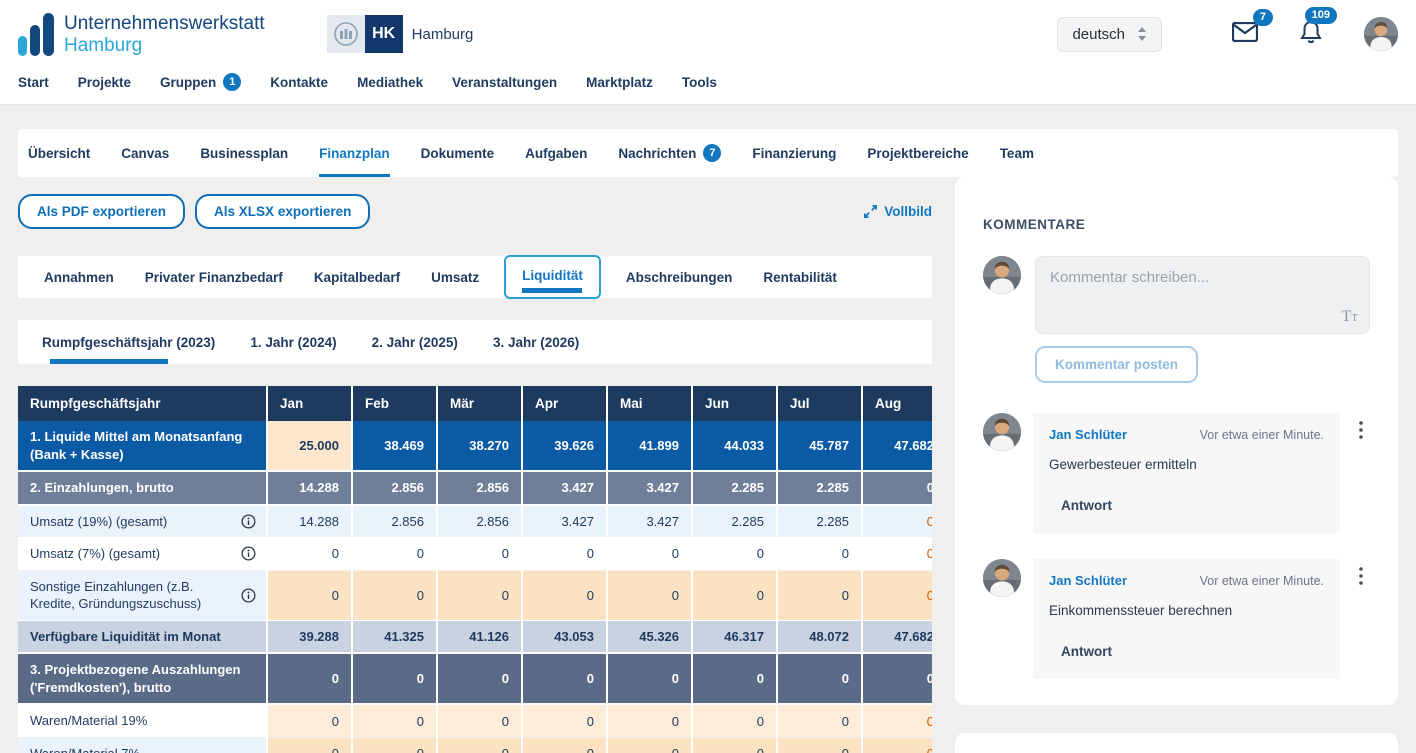 This screenshot has width=1416, height=753. I want to click on year-tab-rumpfgeschäftsjahr-2023: Rumpfgeschäftsjahr (2023), so click(128, 342).